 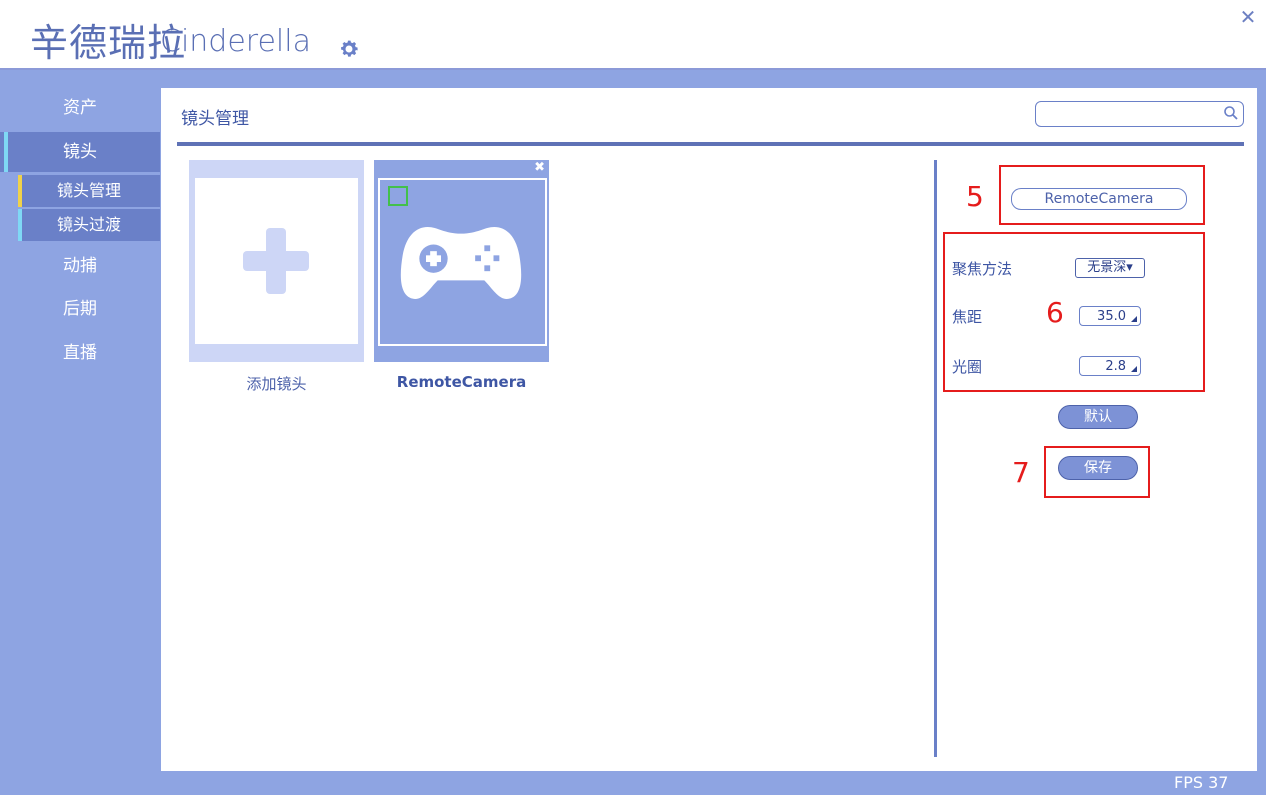 I want to click on sidebar-item-live: 直播, so click(x=80, y=353).